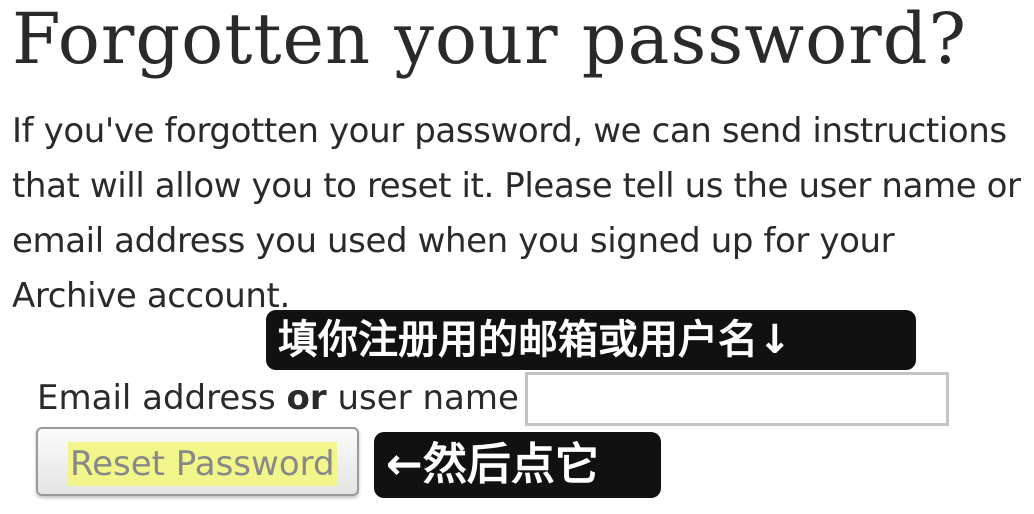 The image size is (1034, 514). What do you see at coordinates (517, 465) in the screenshot?
I see `button-hint-annotation: ←然后点它` at bounding box center [517, 465].